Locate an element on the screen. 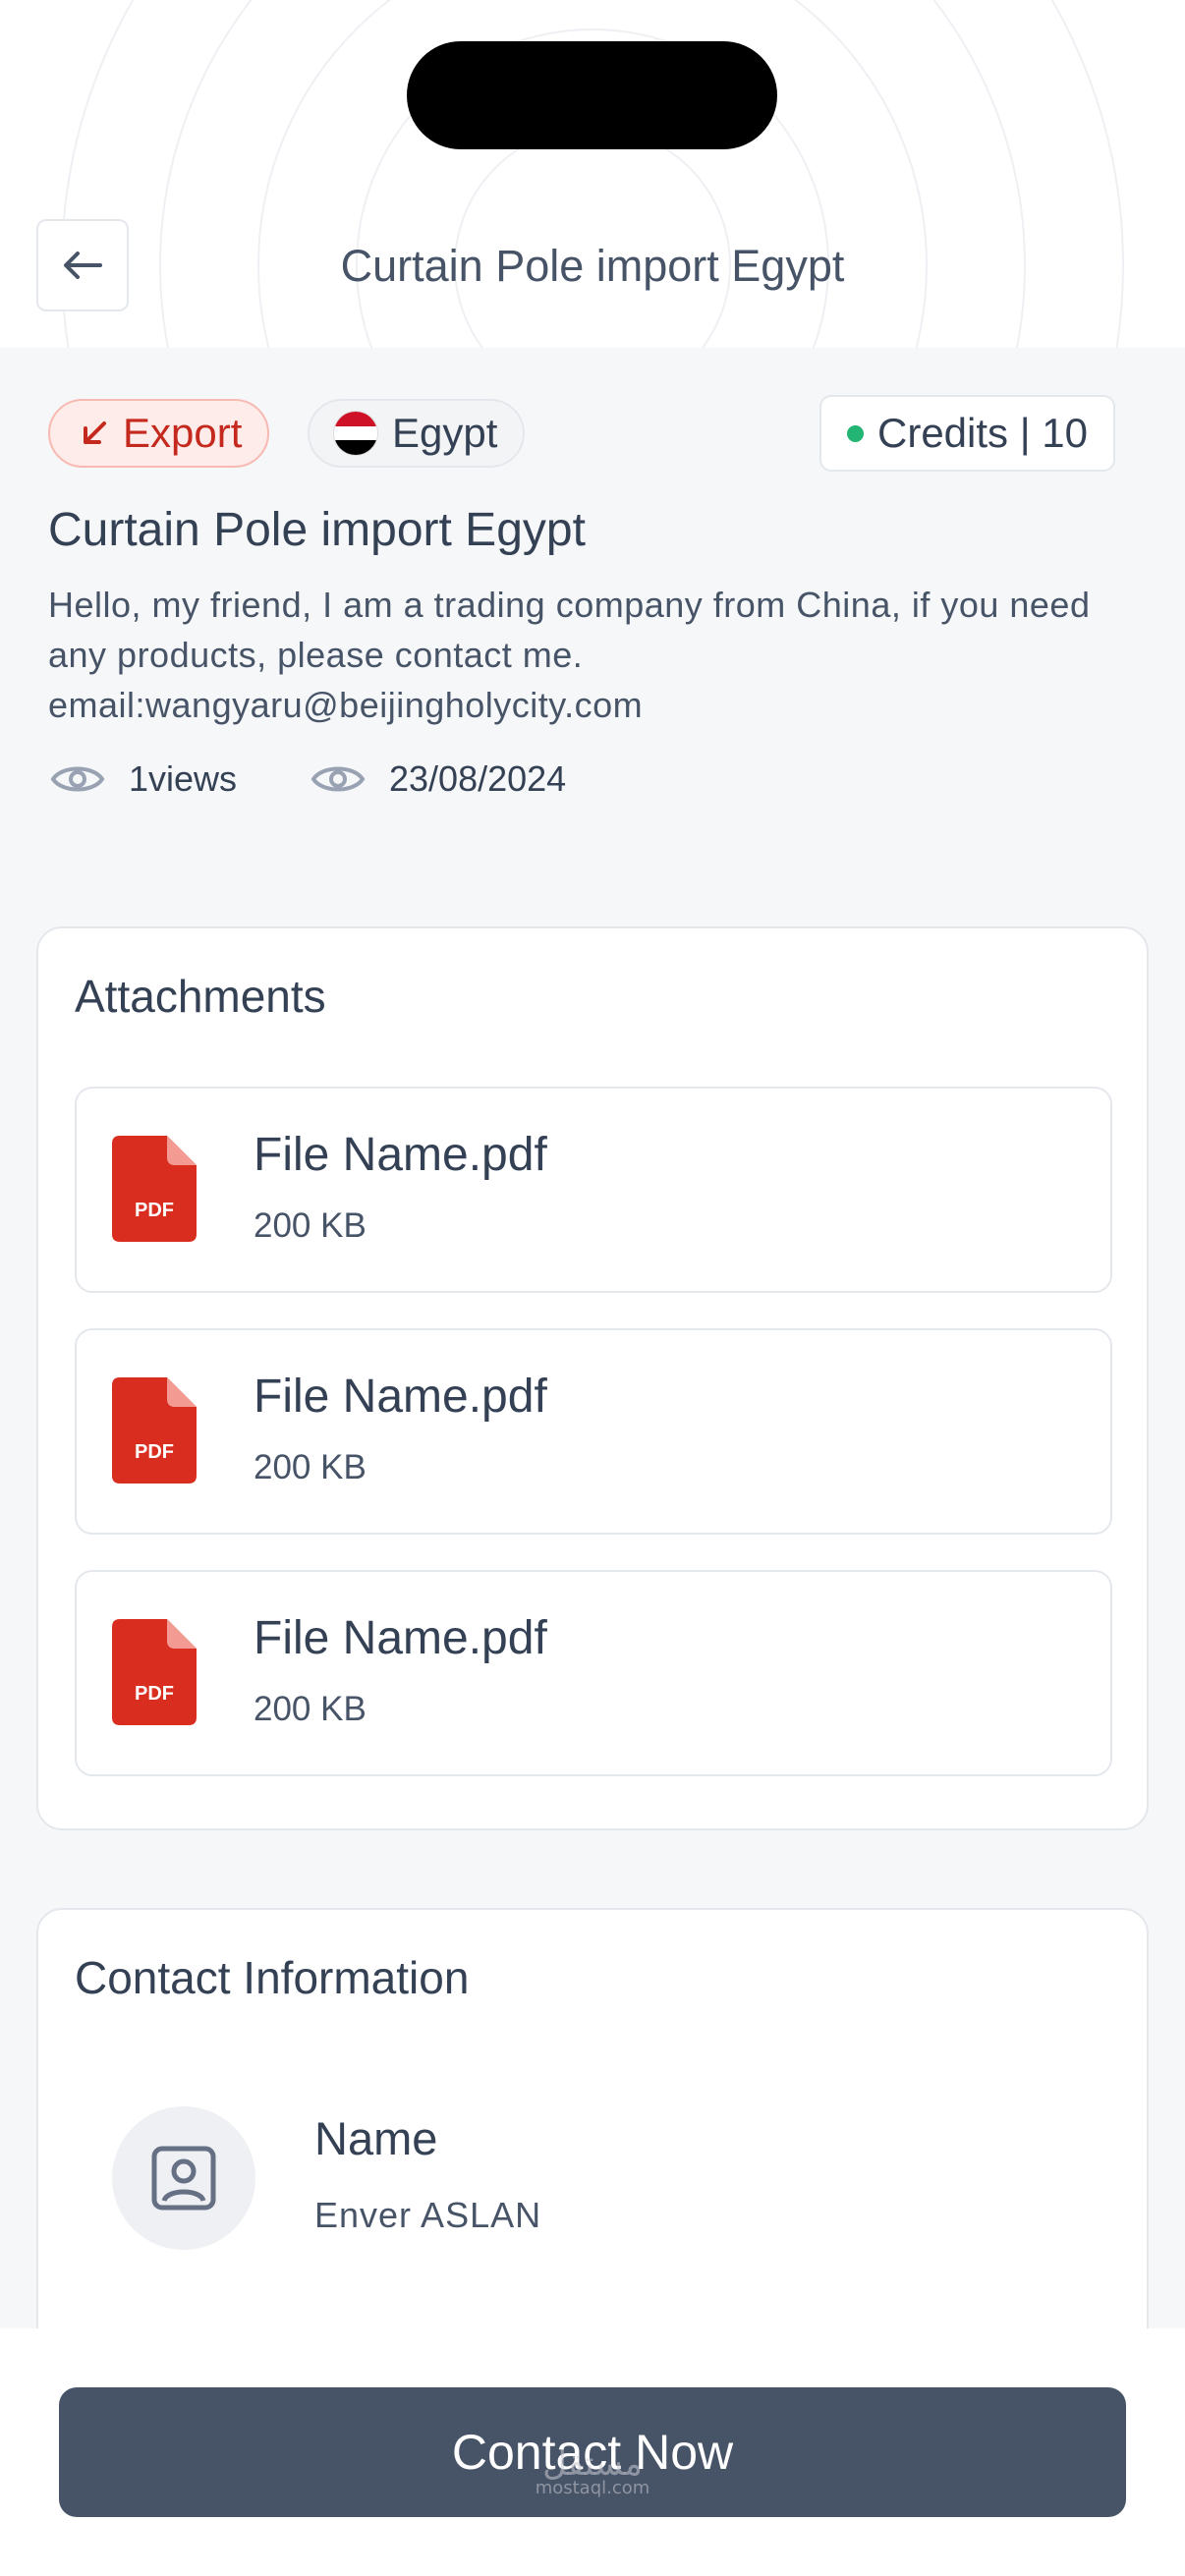 The image size is (1185, 2576). date-meta: 23/08/2024 is located at coordinates (438, 779).